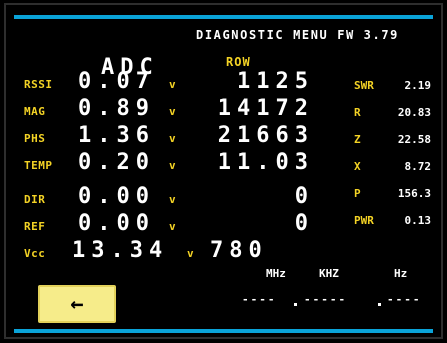  What do you see at coordinates (401, 273) in the screenshot?
I see `freq-hz-label: Hz` at bounding box center [401, 273].